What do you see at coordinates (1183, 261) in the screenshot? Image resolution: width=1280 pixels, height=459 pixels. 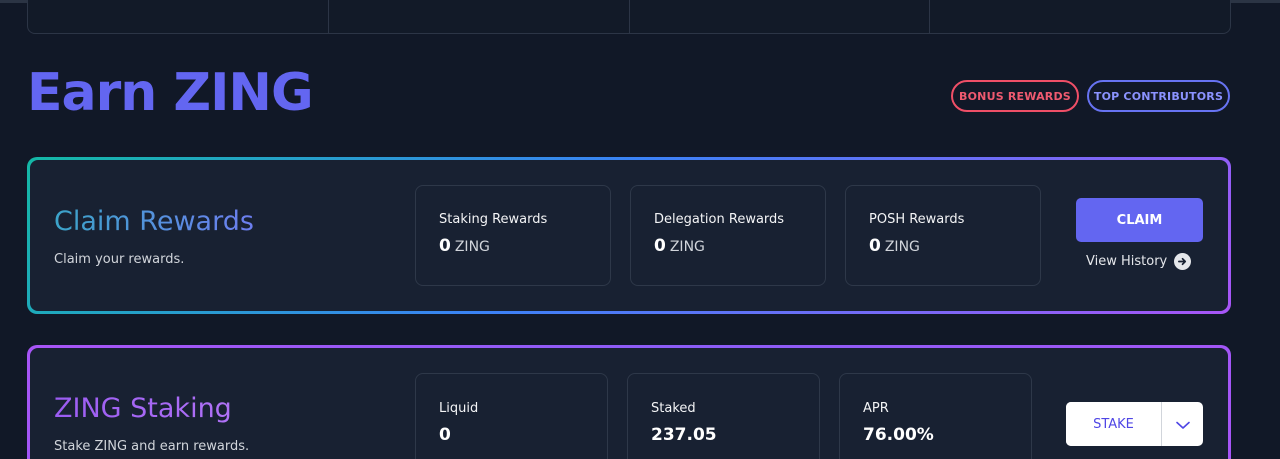 I see `arrow-right-circle-icon` at bounding box center [1183, 261].